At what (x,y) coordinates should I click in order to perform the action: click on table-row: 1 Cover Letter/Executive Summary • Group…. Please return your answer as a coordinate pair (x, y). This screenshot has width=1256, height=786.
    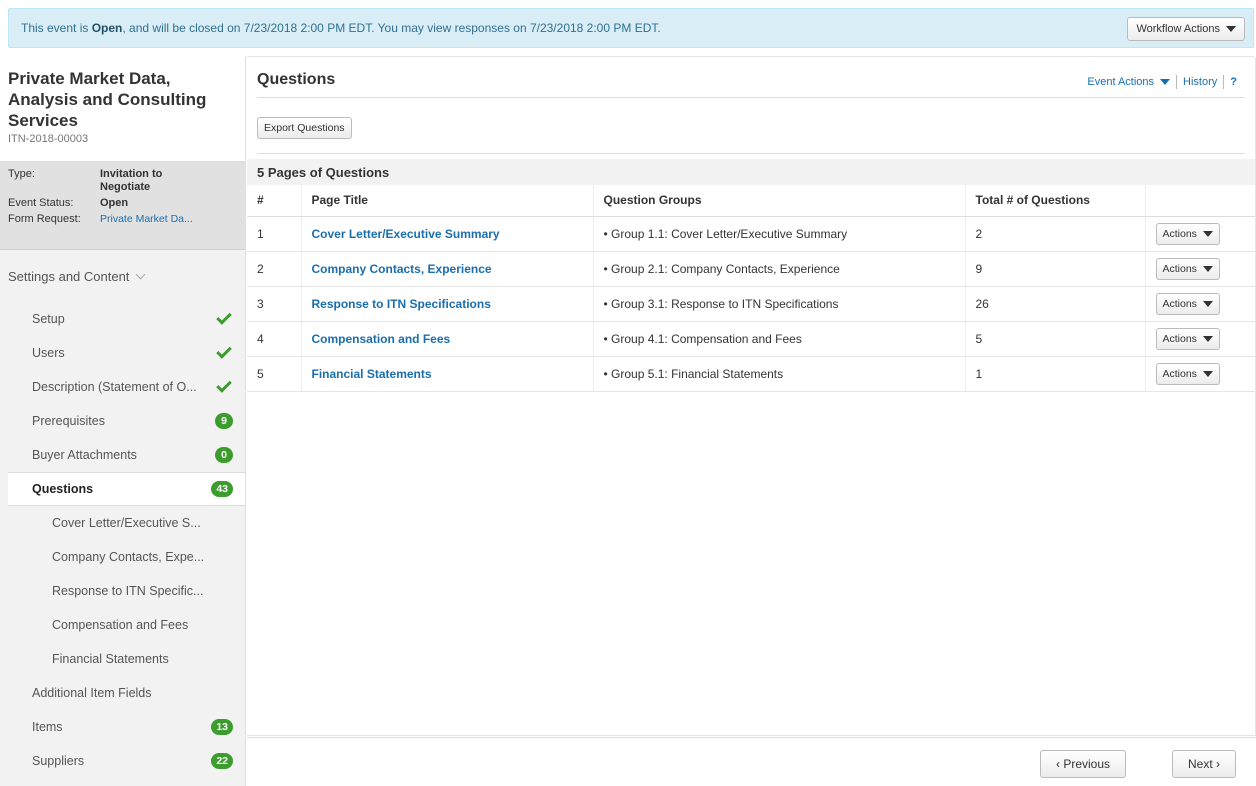
    Looking at the image, I should click on (751, 234).